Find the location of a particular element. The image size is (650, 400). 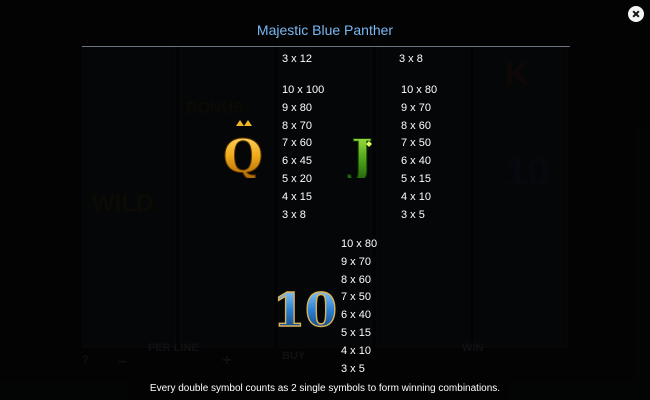

pay-row: 9 x 80 is located at coordinates (297, 107).